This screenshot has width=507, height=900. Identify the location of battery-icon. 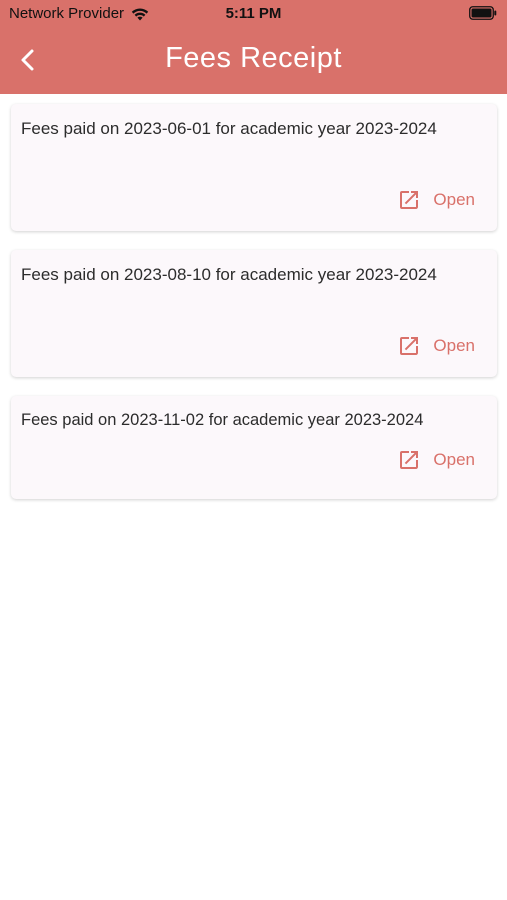
(483, 13).